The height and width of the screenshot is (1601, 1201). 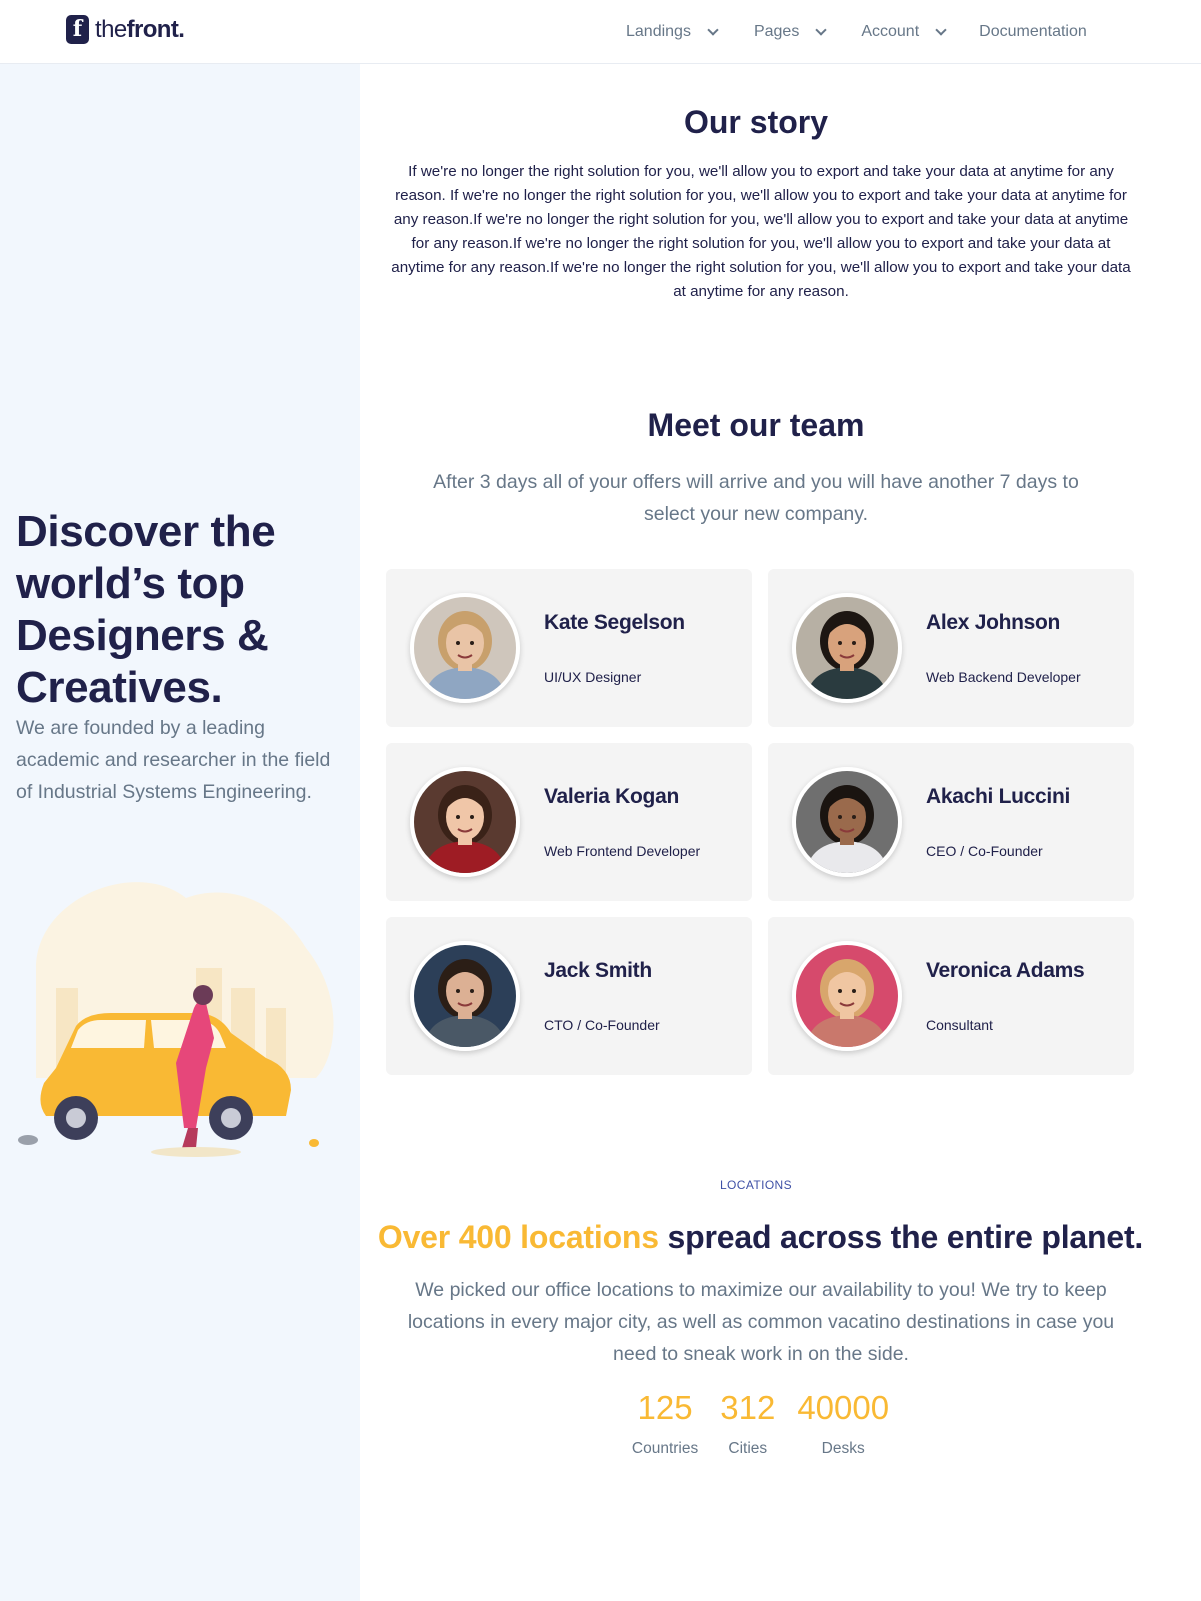 What do you see at coordinates (77, 29) in the screenshot?
I see `logo-icon: f` at bounding box center [77, 29].